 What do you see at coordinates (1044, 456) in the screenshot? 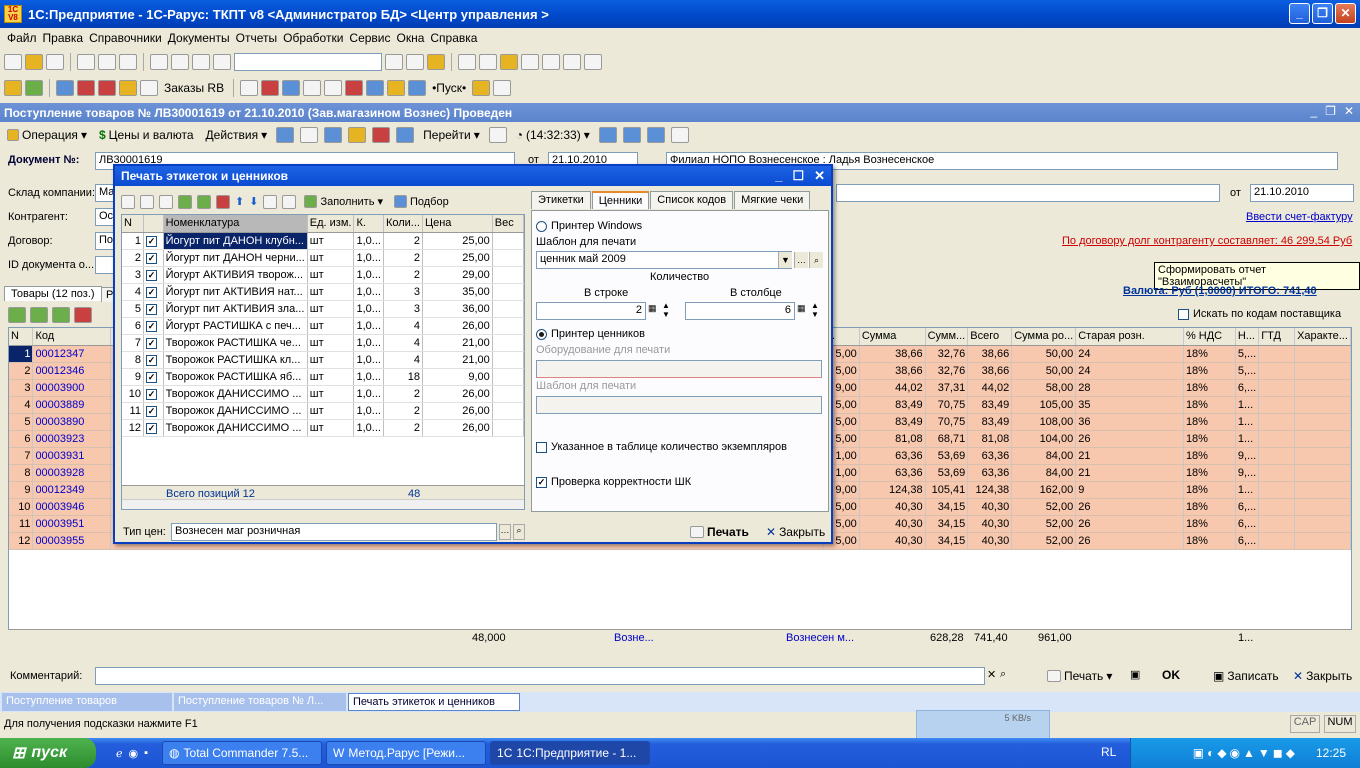
I see `grid-cell-retail: 84,00` at bounding box center [1044, 456].